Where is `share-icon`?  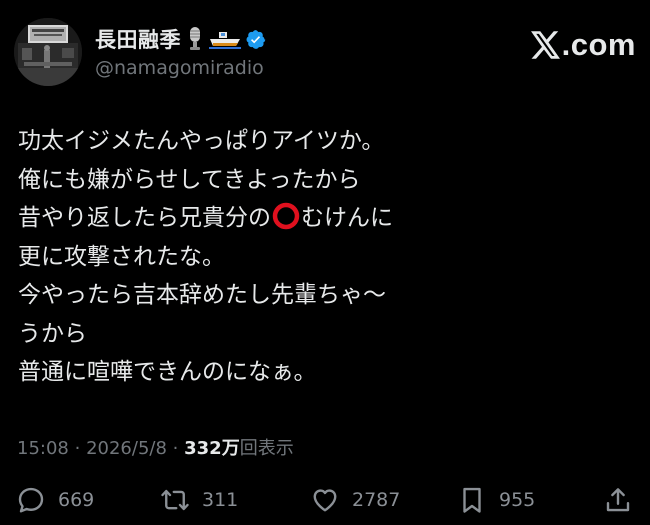
share-icon is located at coordinates (618, 500).